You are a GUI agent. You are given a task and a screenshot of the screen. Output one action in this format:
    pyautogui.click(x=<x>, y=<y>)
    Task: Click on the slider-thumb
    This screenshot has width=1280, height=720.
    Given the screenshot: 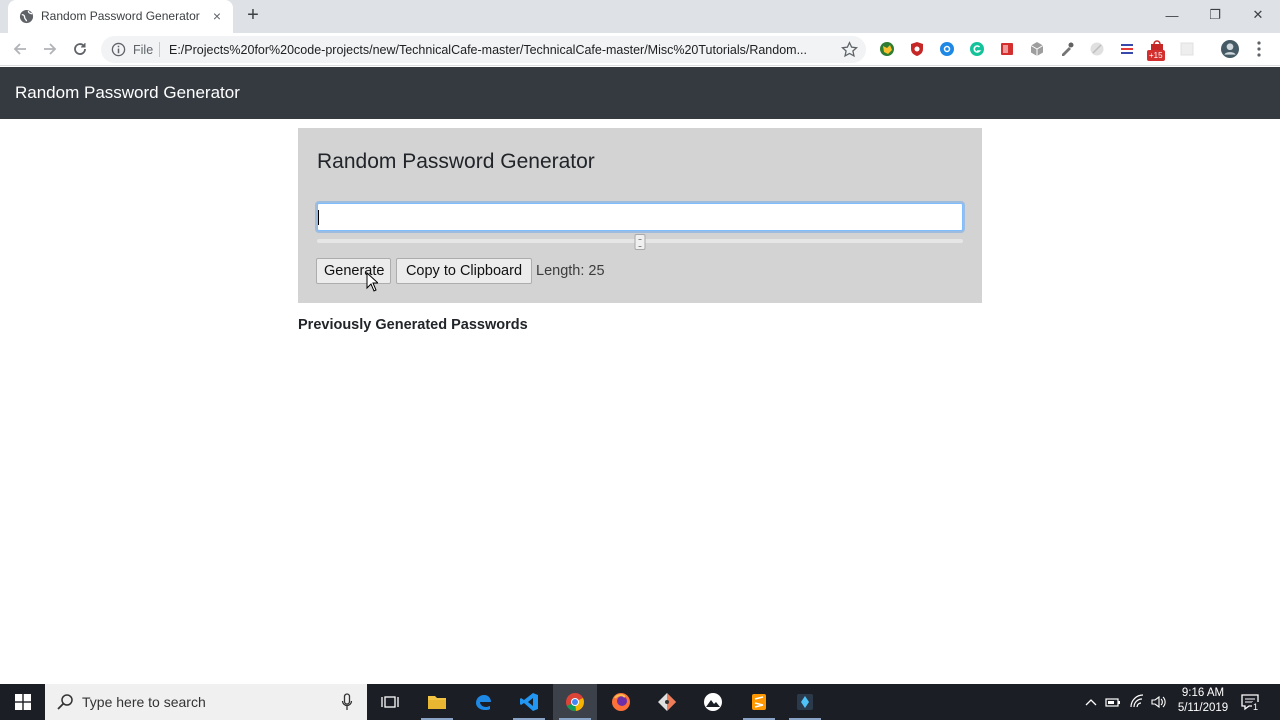 What is the action you would take?
    pyautogui.click(x=640, y=242)
    